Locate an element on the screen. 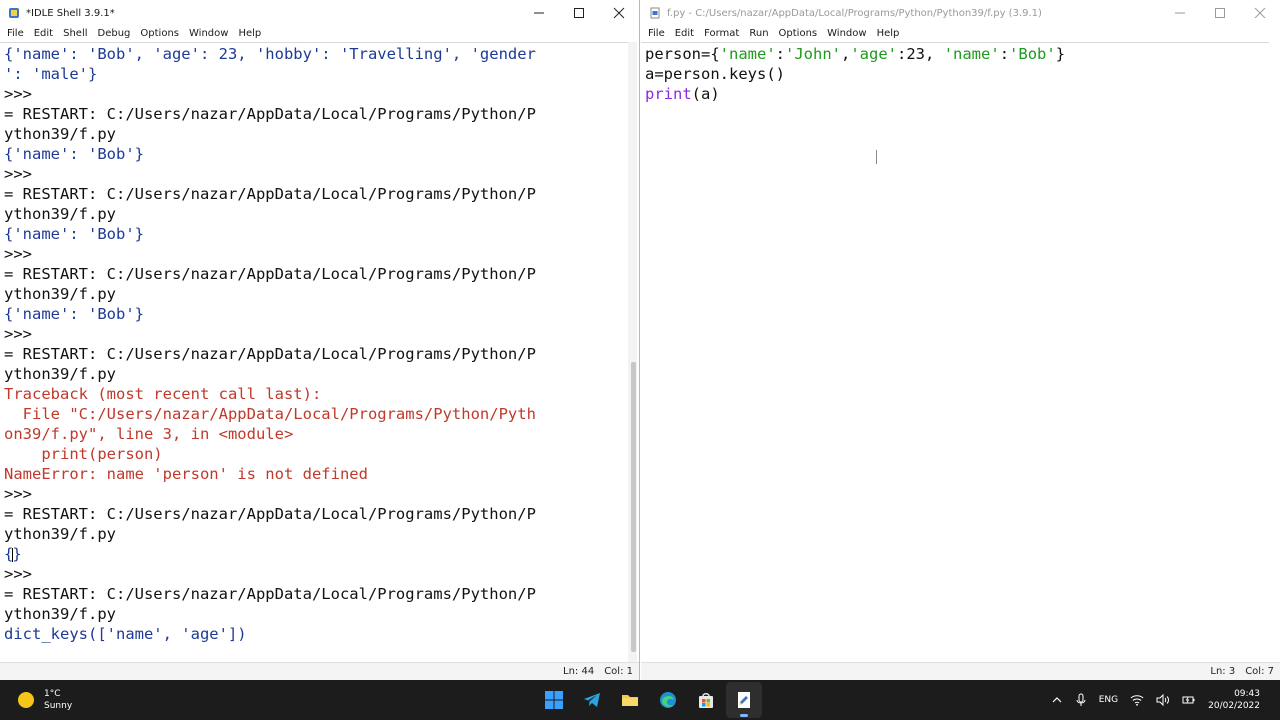 Image resolution: width=1280 pixels, height=720 pixels. battery-charging-icon is located at coordinates (1188, 700).